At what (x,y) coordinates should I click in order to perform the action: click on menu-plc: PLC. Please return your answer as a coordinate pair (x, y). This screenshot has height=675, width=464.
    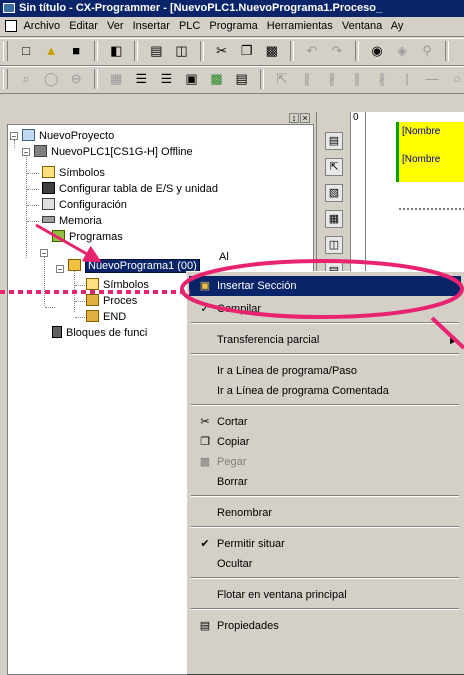
    Looking at the image, I should click on (189, 26).